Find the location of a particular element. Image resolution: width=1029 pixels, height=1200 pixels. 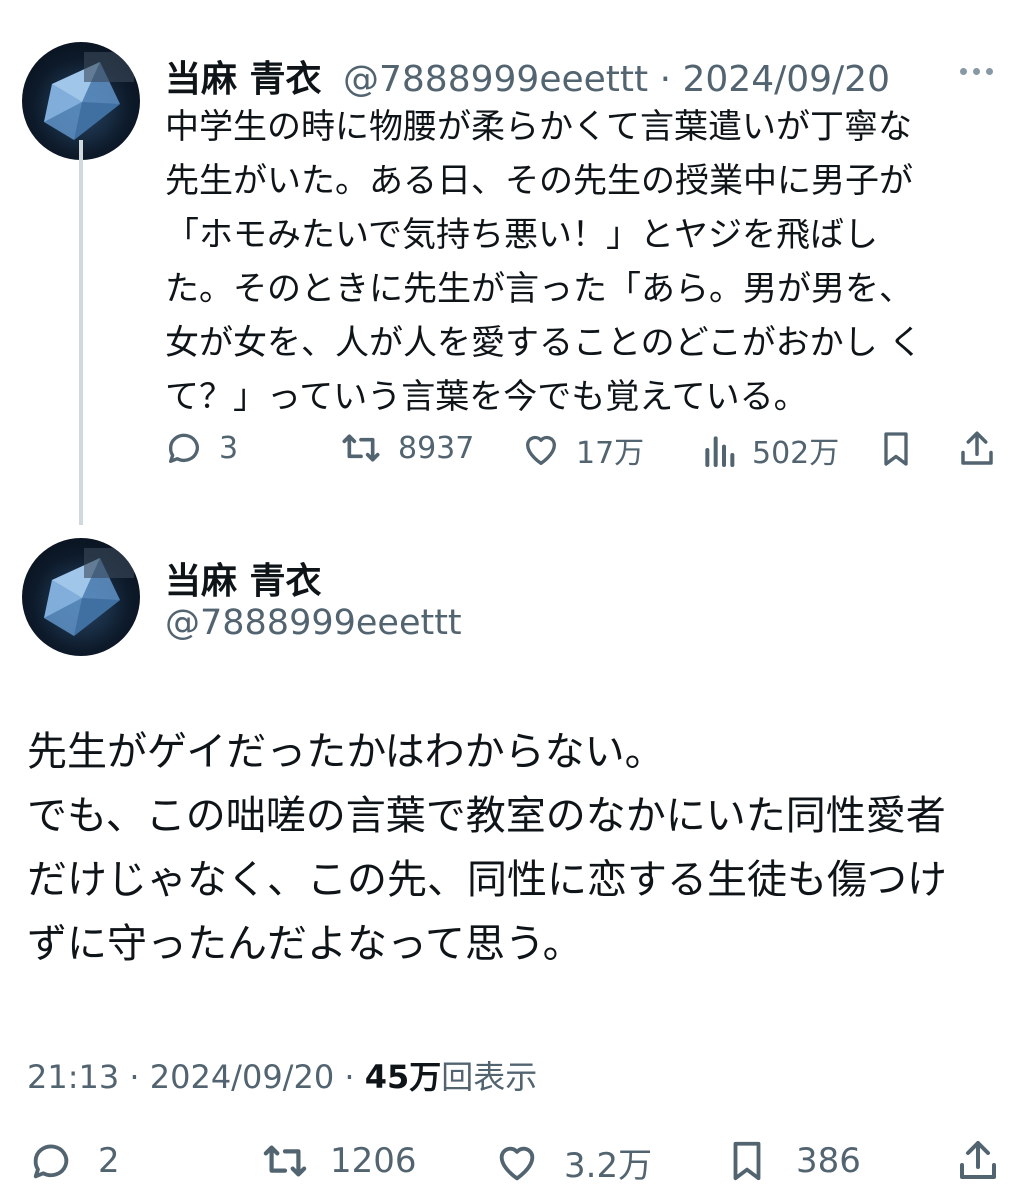

retweet-count: 8937 is located at coordinates (436, 448).